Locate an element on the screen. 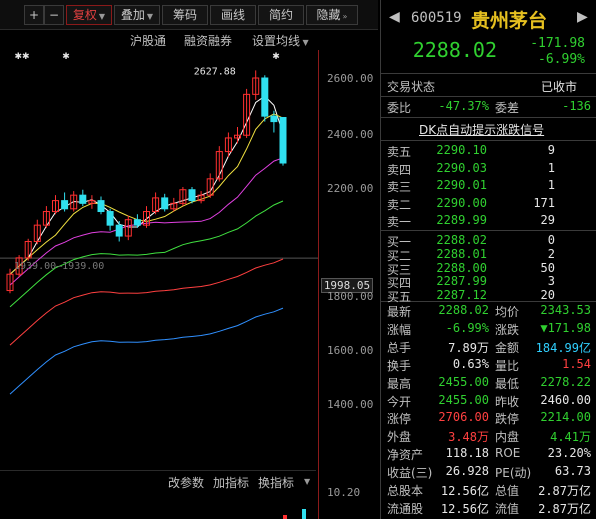  double-chevron-right-icon: » is located at coordinates (345, 16).